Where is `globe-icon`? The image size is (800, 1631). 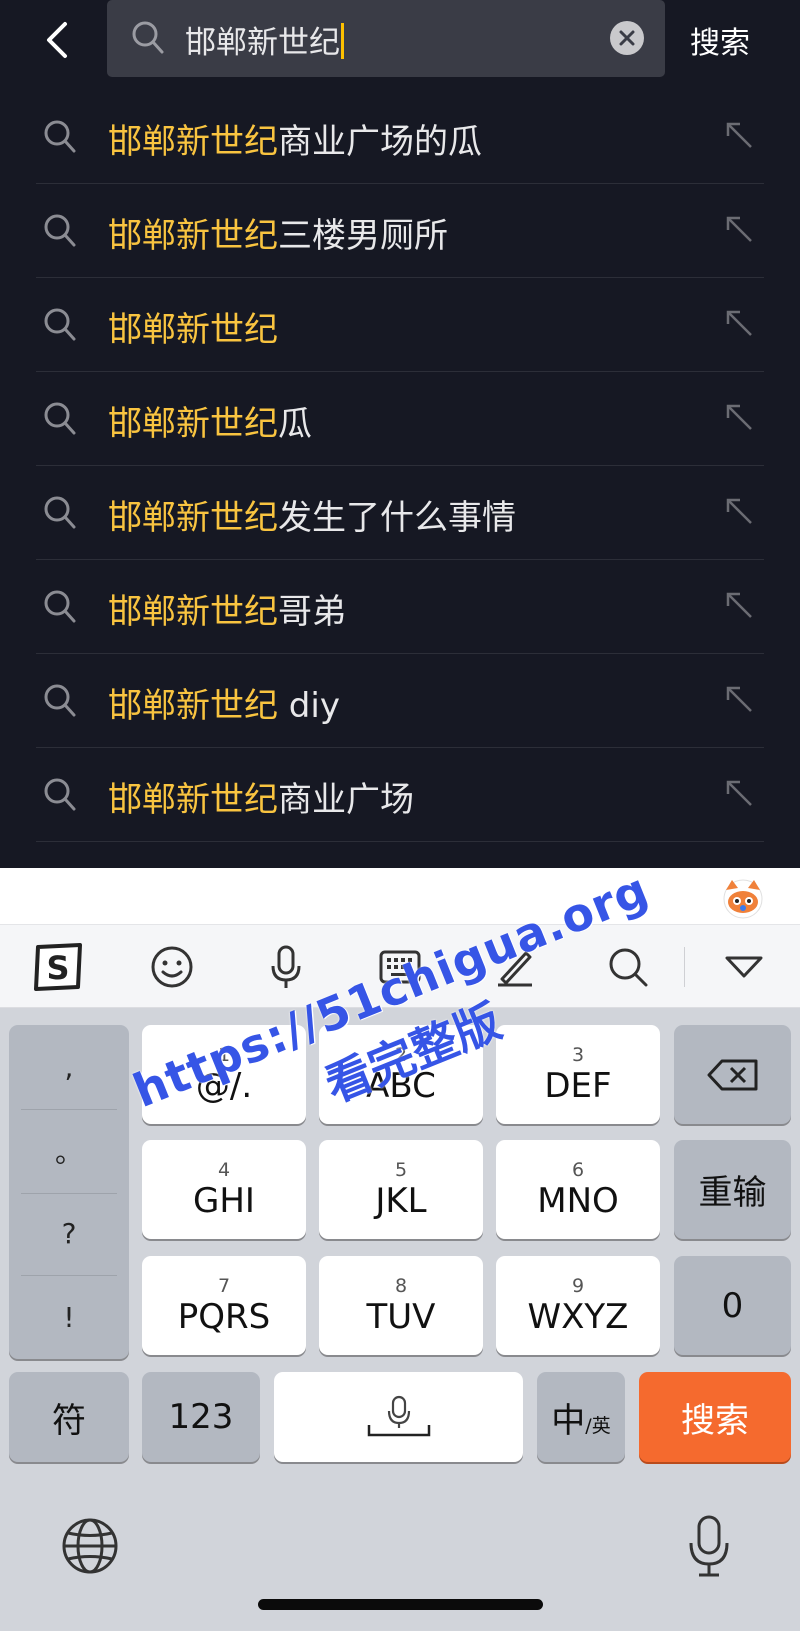
globe-icon is located at coordinates (90, 1546).